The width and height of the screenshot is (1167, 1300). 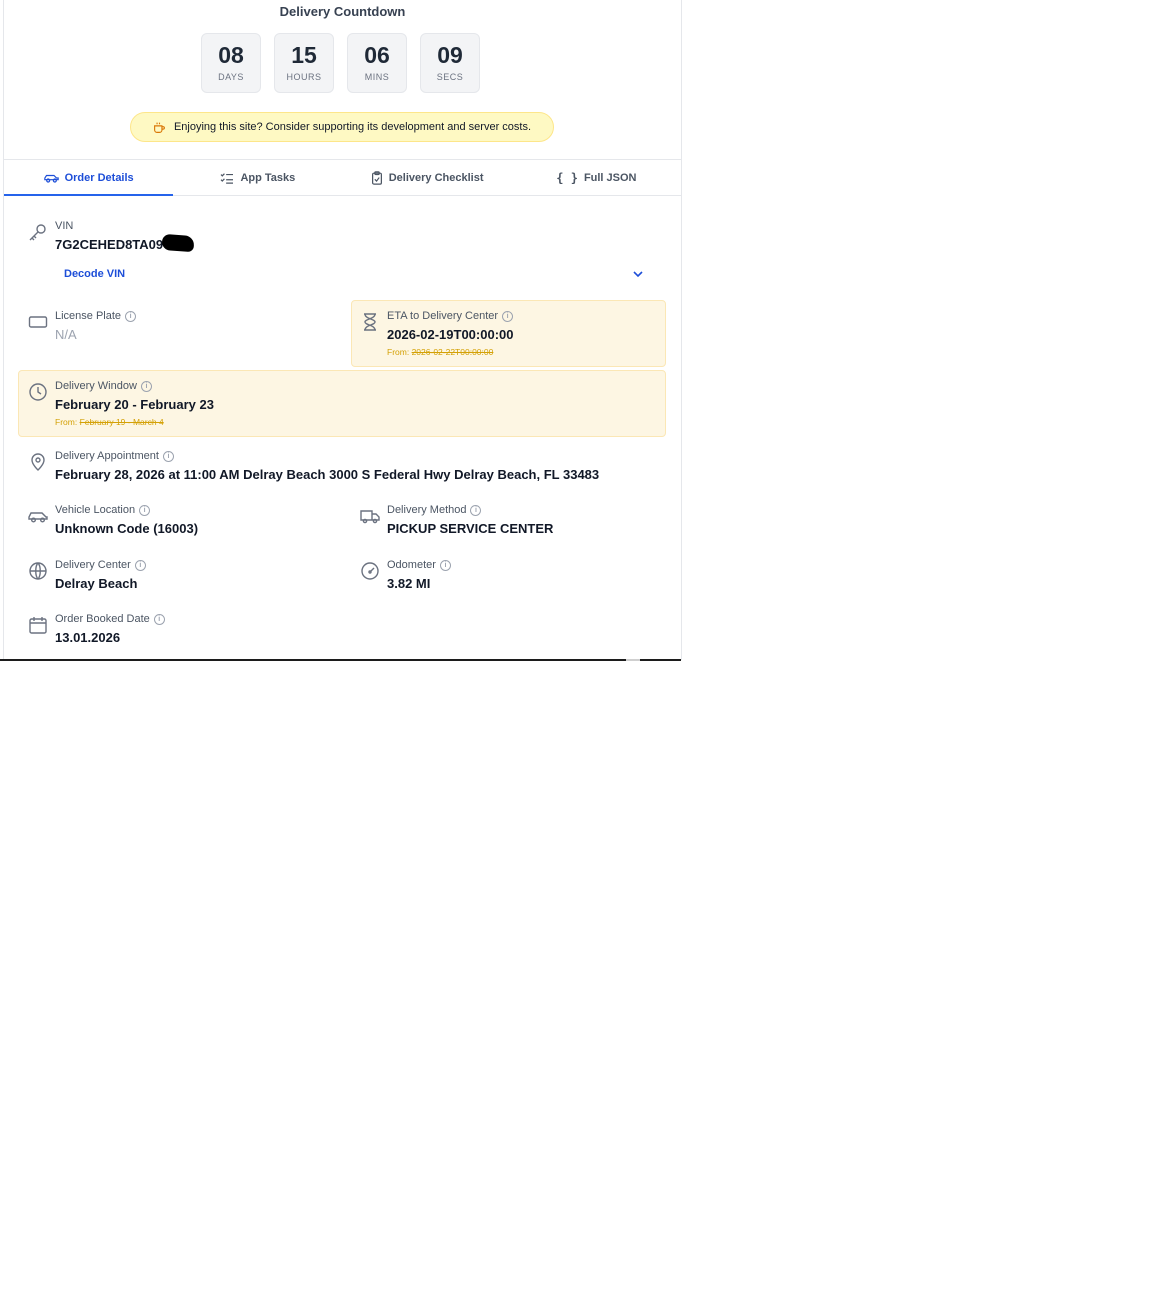 I want to click on vin-value: 7G2CEHED8TA09, so click(x=109, y=244).